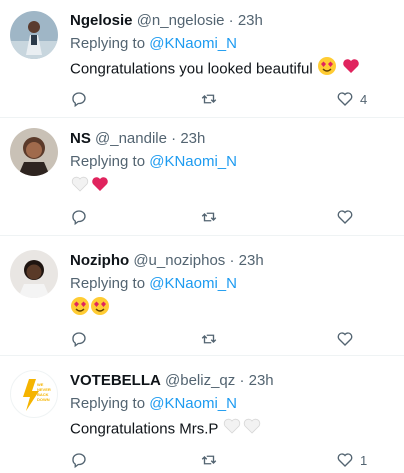 This screenshot has width=404, height=473. I want to click on author-handle: @u_noziphos, so click(179, 260).